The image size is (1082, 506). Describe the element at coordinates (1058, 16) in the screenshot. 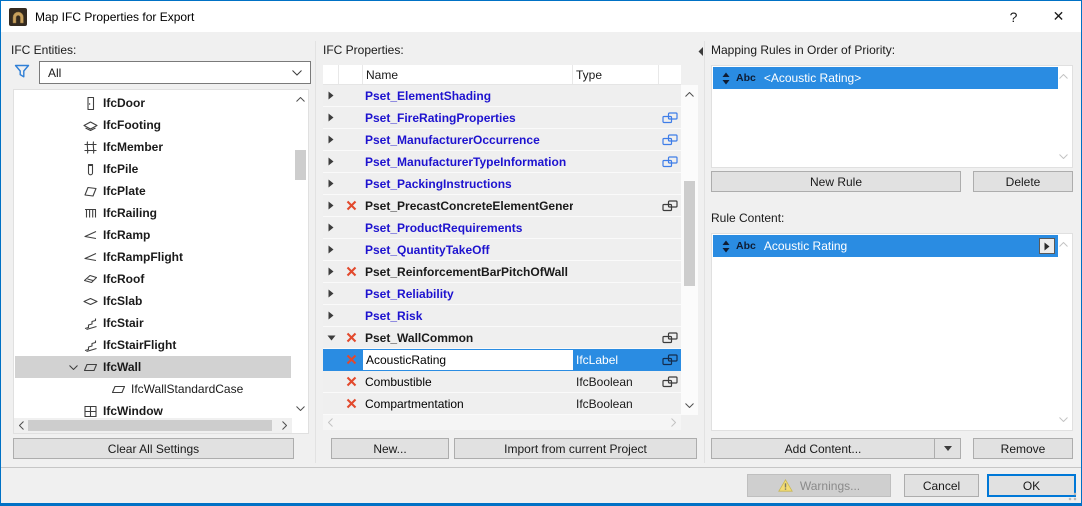

I see `close-button: ✕` at that location.